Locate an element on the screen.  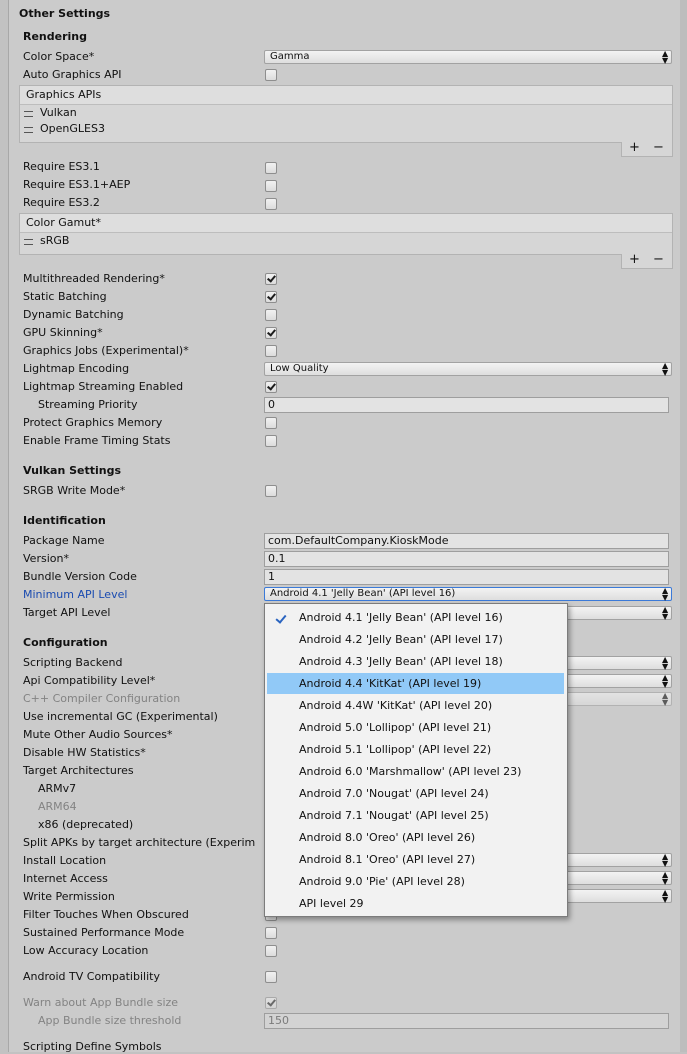
require-es32-label: Require ES3.2 is located at coordinates (61, 202).